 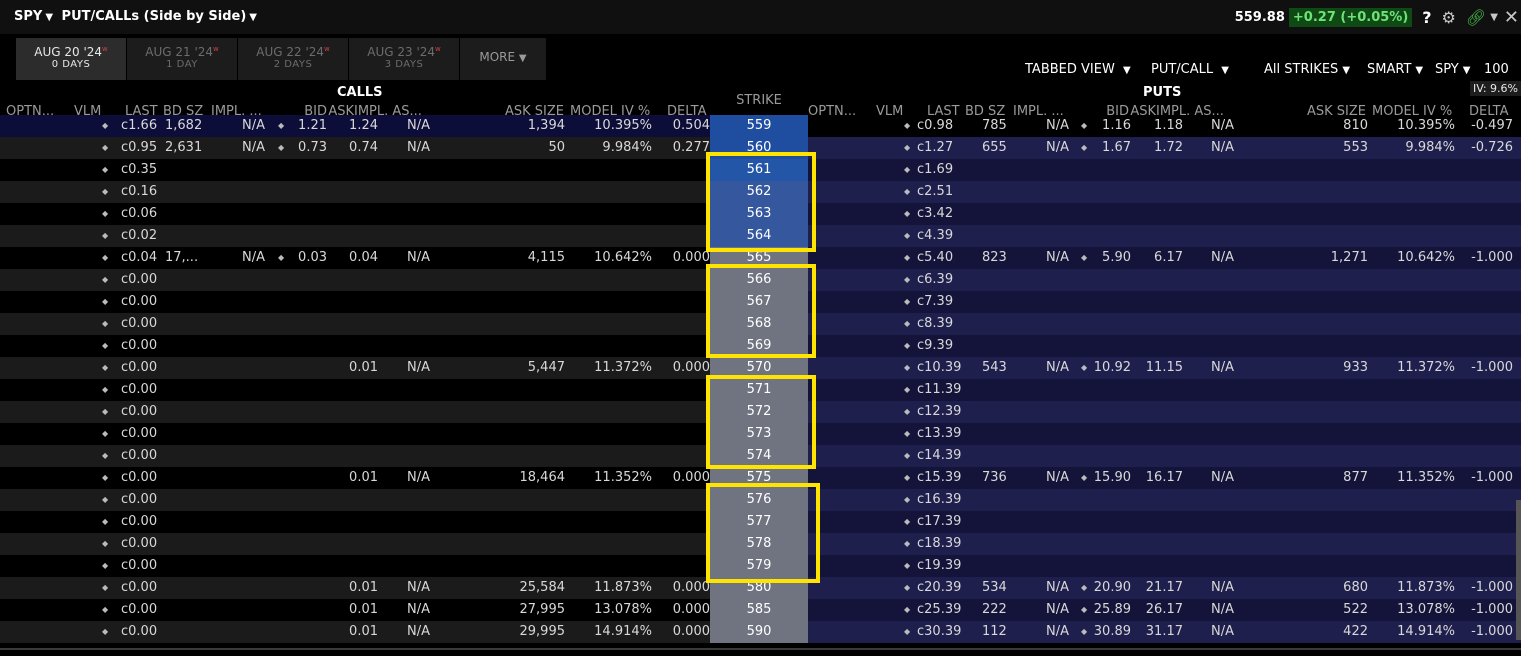 What do you see at coordinates (1333, 126) in the screenshot?
I see `put-asksize-cell: 810` at bounding box center [1333, 126].